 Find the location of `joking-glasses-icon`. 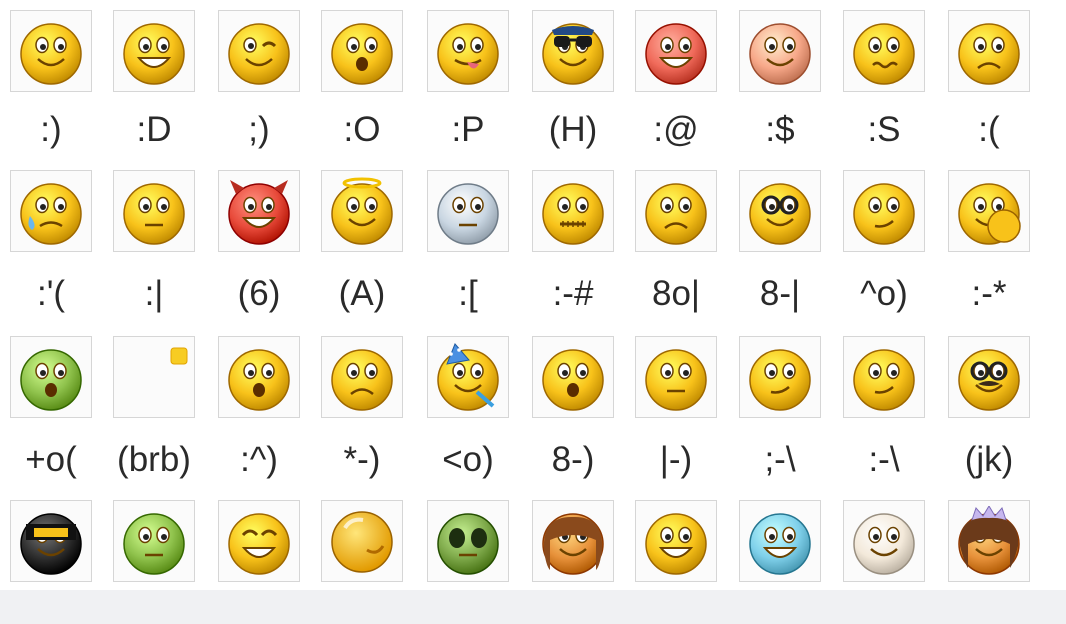

joking-glasses-icon is located at coordinates (989, 380).